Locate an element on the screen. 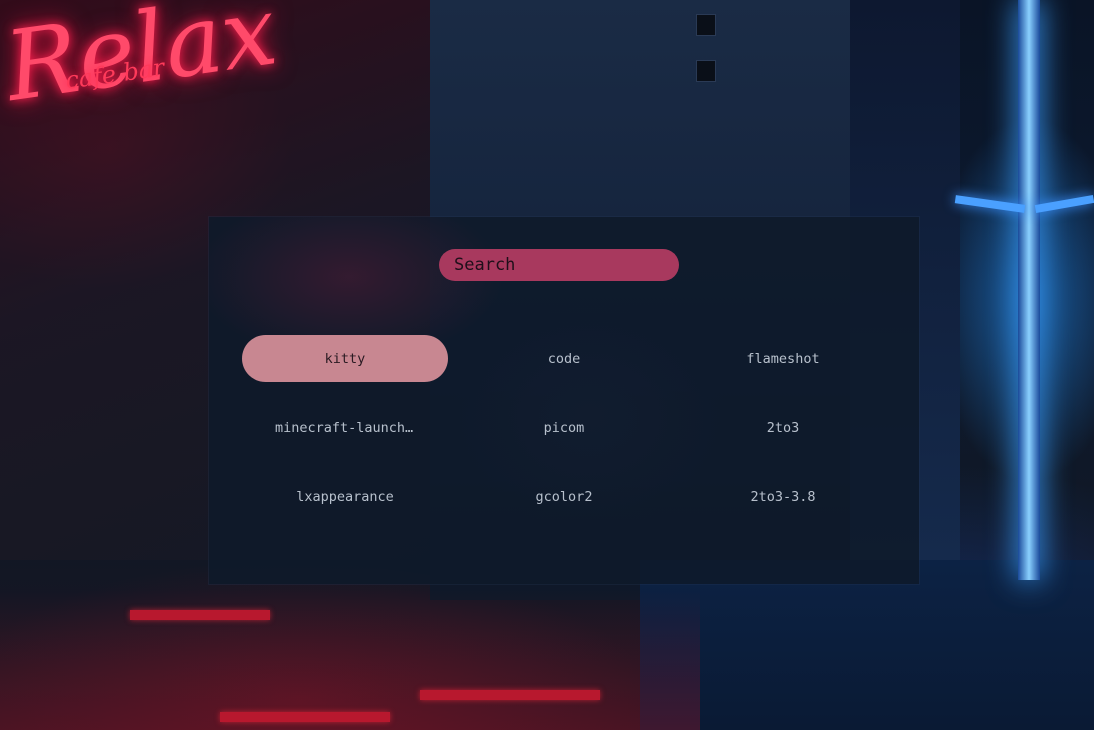 The image size is (1094, 730). app-item-picom: picom is located at coordinates (564, 427).